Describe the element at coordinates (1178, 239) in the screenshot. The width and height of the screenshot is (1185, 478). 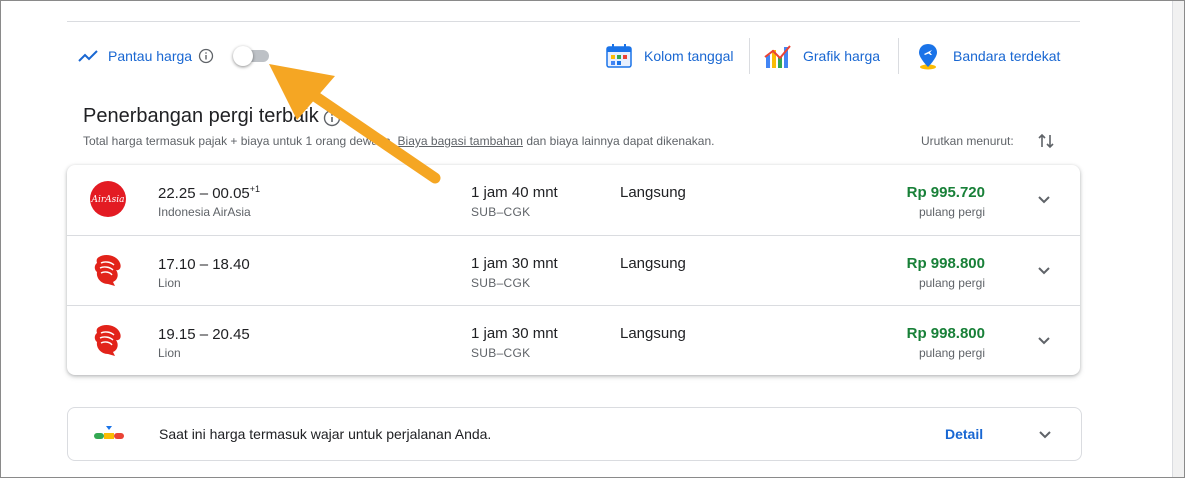
I see `scrollbar` at that location.